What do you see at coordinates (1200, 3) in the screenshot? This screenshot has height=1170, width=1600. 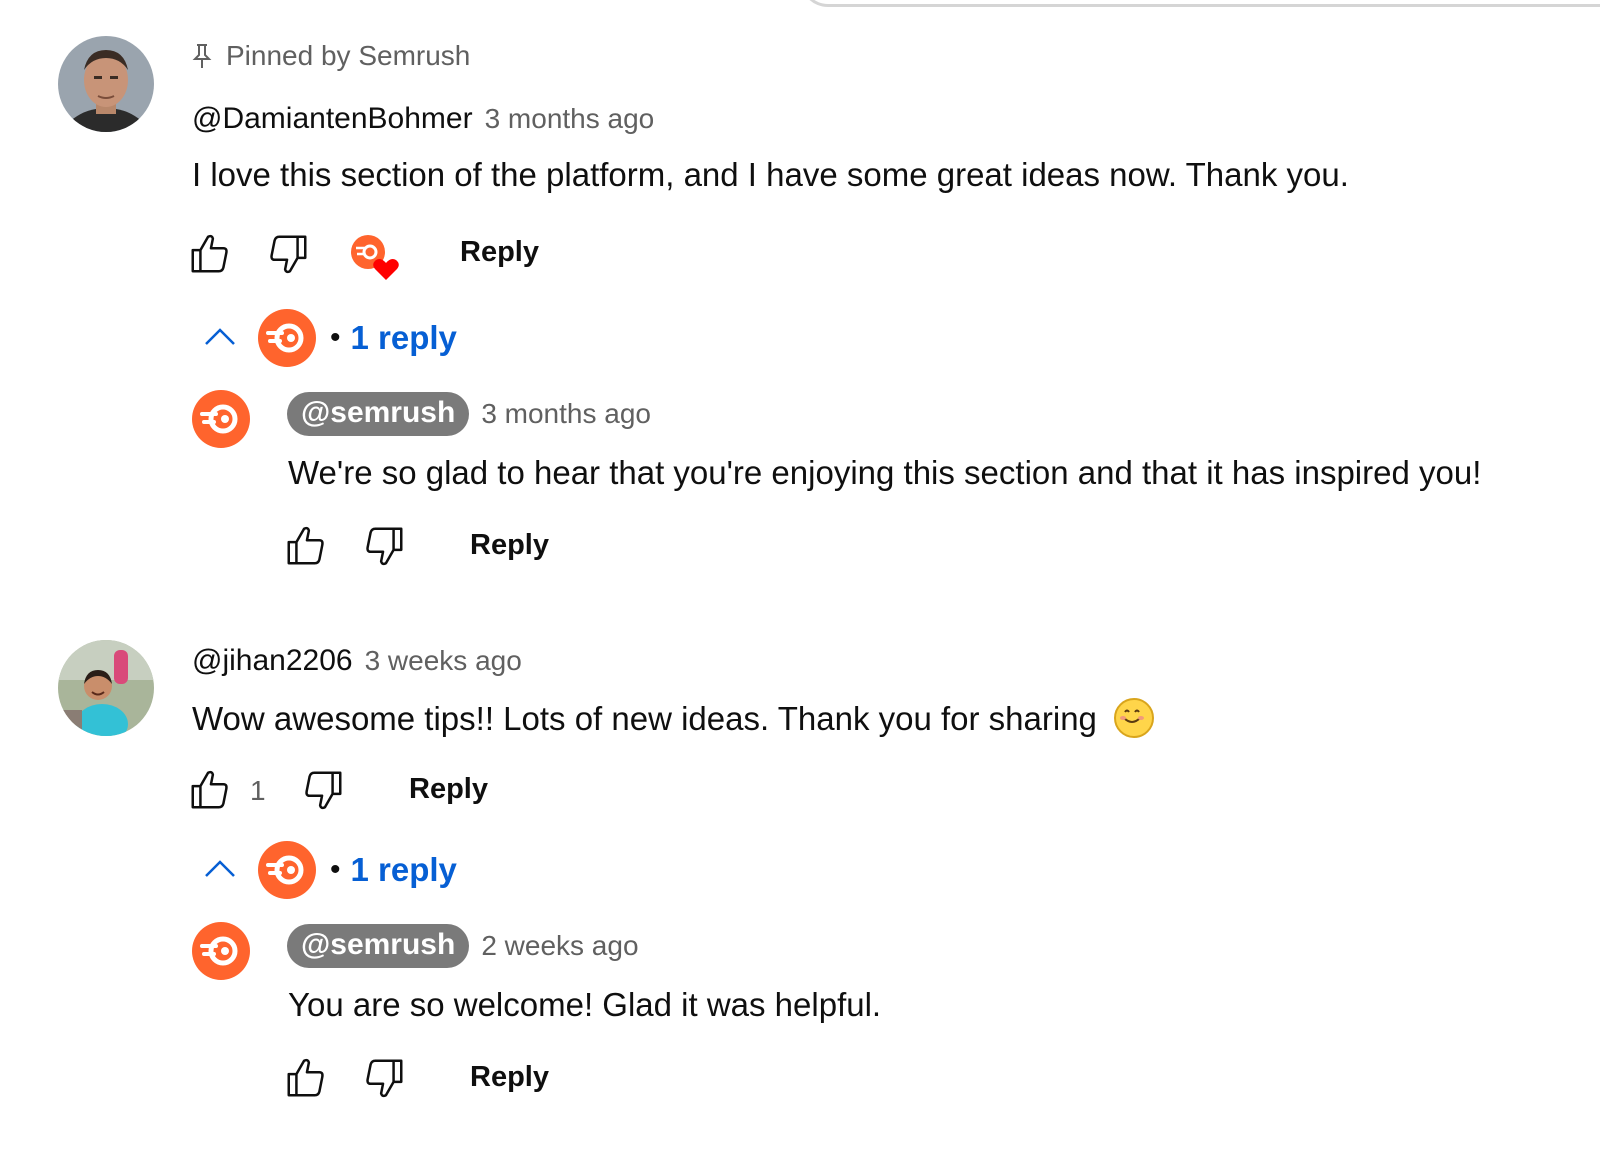 I see `top-container-border` at bounding box center [1200, 3].